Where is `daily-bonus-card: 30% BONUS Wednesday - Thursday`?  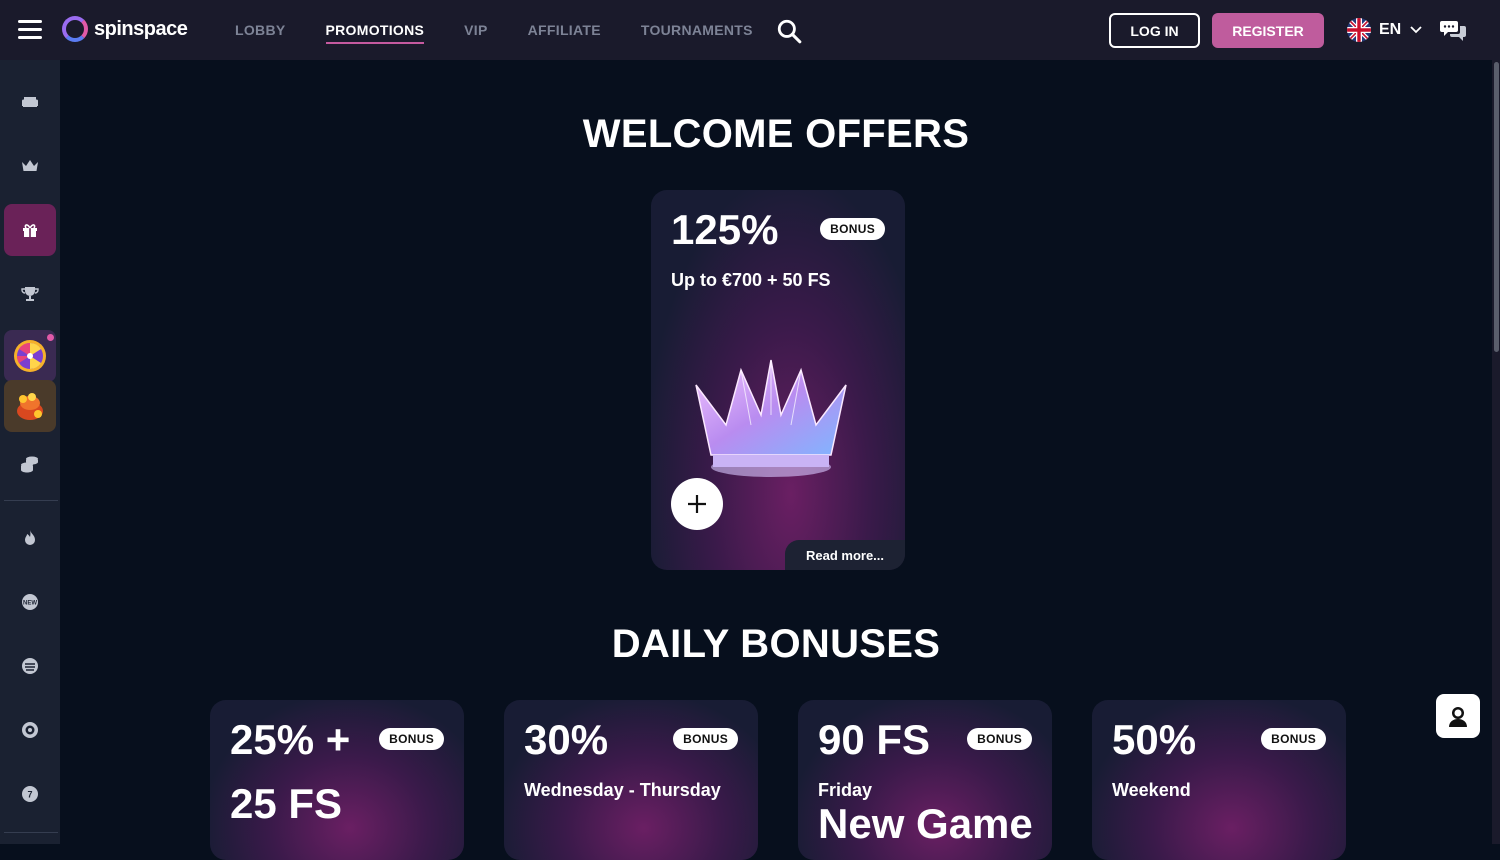
daily-bonus-card: 30% BONUS Wednesday - Thursday is located at coordinates (631, 780).